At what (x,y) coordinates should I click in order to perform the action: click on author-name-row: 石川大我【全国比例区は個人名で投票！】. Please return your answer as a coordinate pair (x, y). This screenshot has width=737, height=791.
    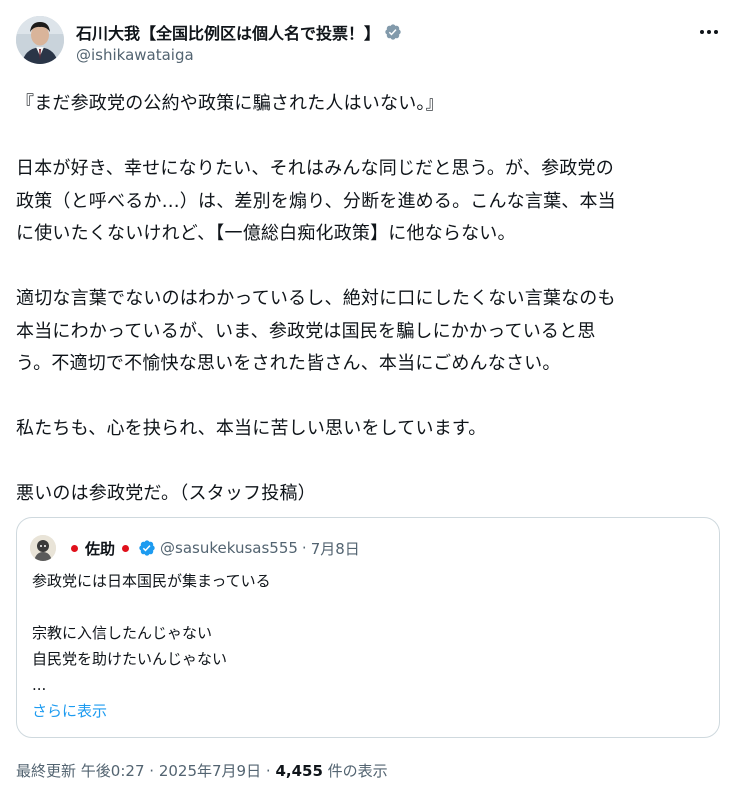
    Looking at the image, I should click on (239, 32).